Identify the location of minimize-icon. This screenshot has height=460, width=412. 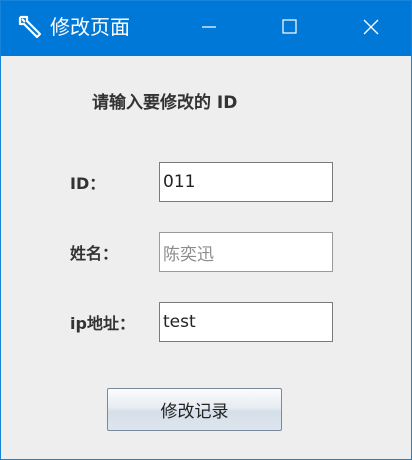
(209, 28).